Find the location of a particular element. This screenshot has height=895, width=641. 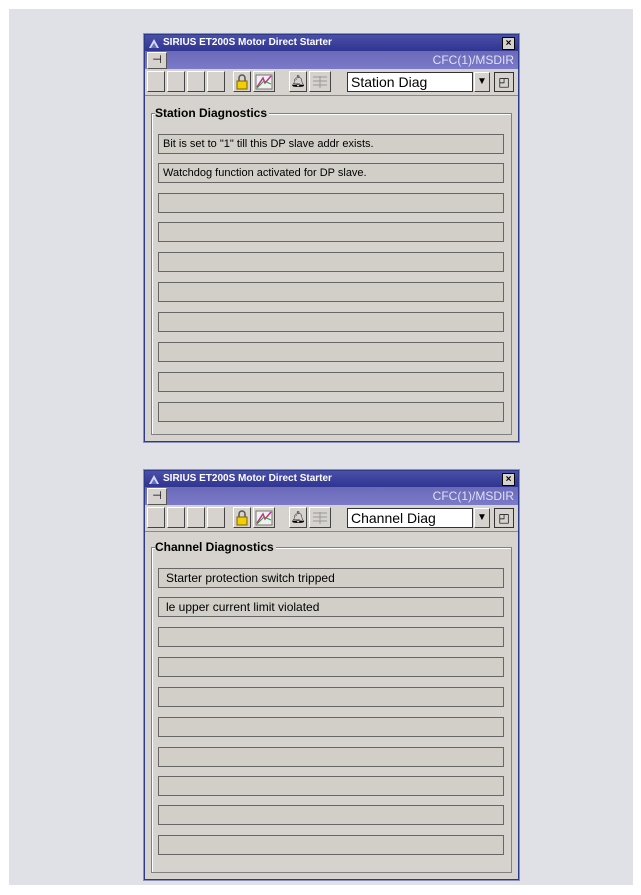

toolbar: 🔔︎ Station Diag ▼ ◰ is located at coordinates (331, 82).